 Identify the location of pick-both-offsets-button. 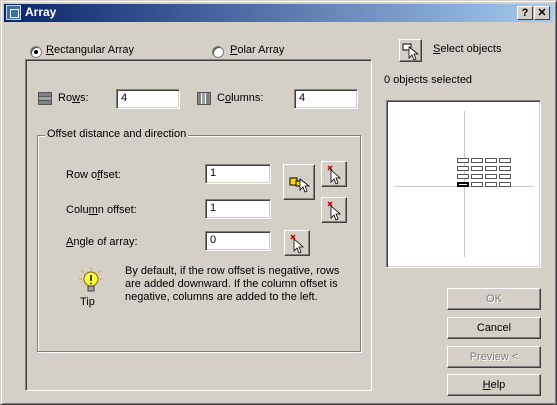
(299, 182).